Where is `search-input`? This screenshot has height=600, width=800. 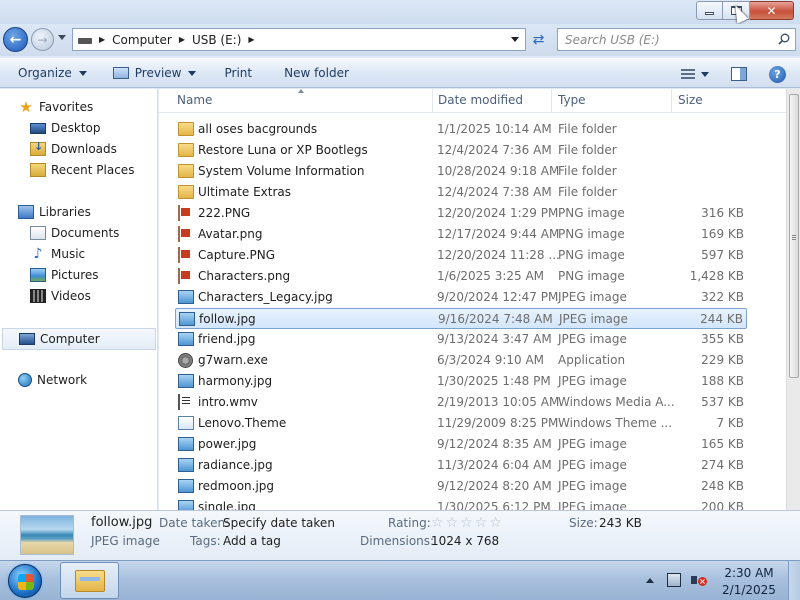 search-input is located at coordinates (667, 39).